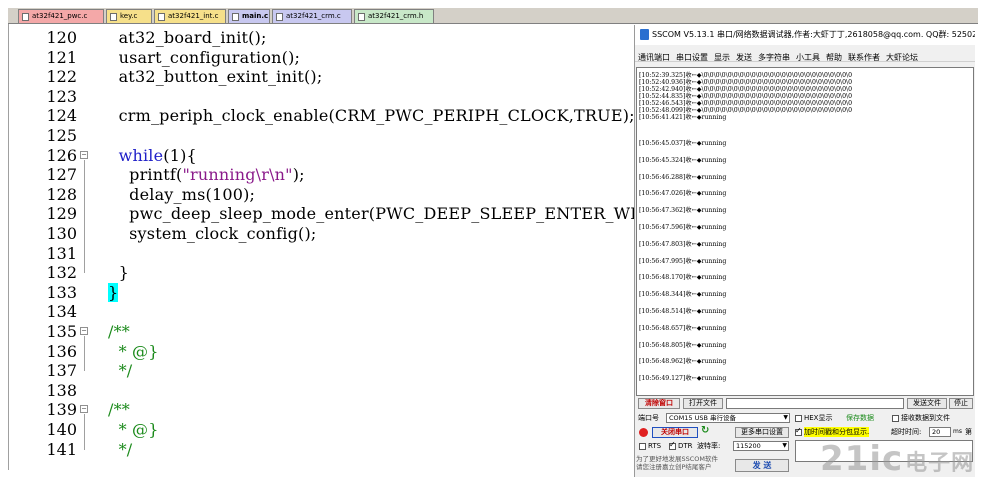 This screenshot has width=986, height=486. What do you see at coordinates (322, 312) in the screenshot?
I see `code-line: 134` at bounding box center [322, 312].